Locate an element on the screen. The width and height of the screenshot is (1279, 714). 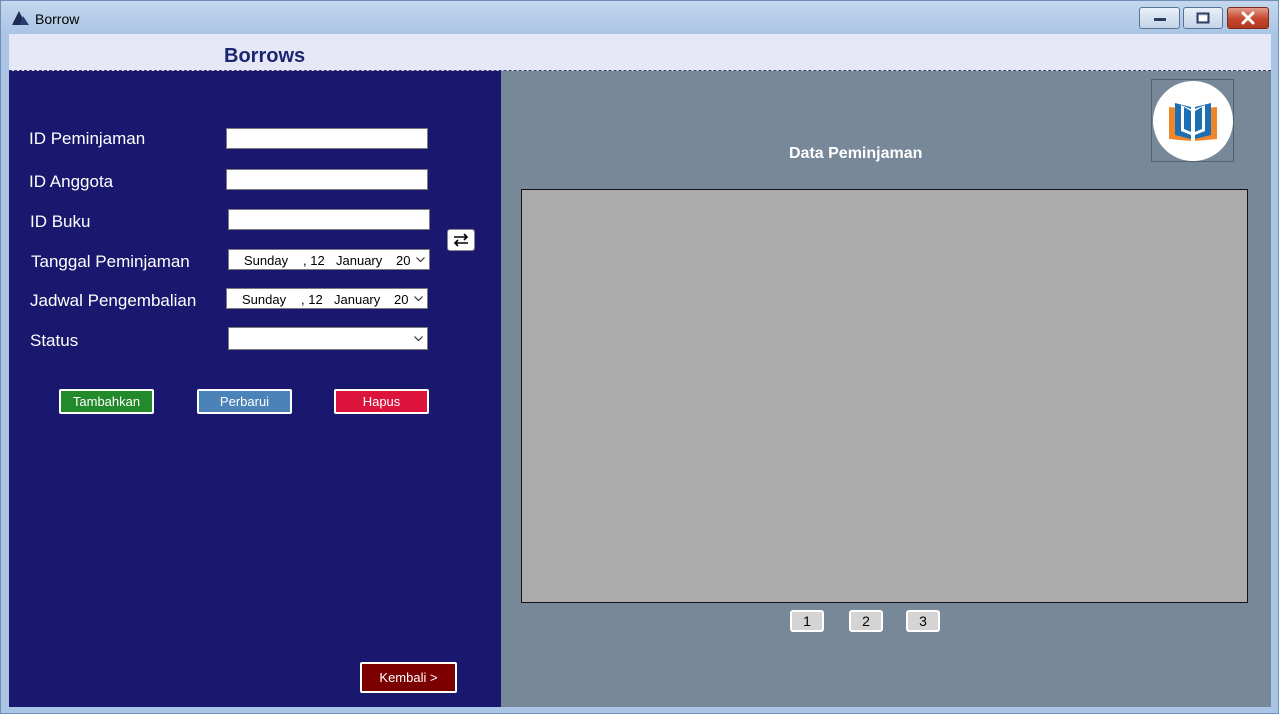
app-triangle-icon is located at coordinates (20, 18).